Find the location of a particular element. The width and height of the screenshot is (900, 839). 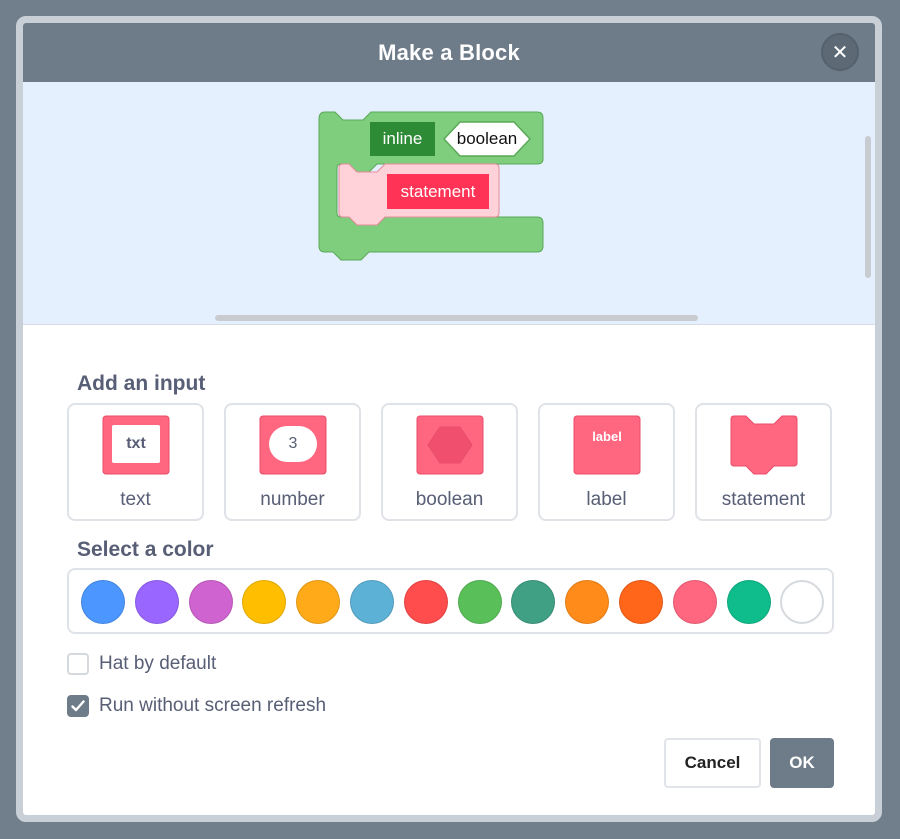

run-without-refresh-option: Run without screen refresh is located at coordinates (196, 706).